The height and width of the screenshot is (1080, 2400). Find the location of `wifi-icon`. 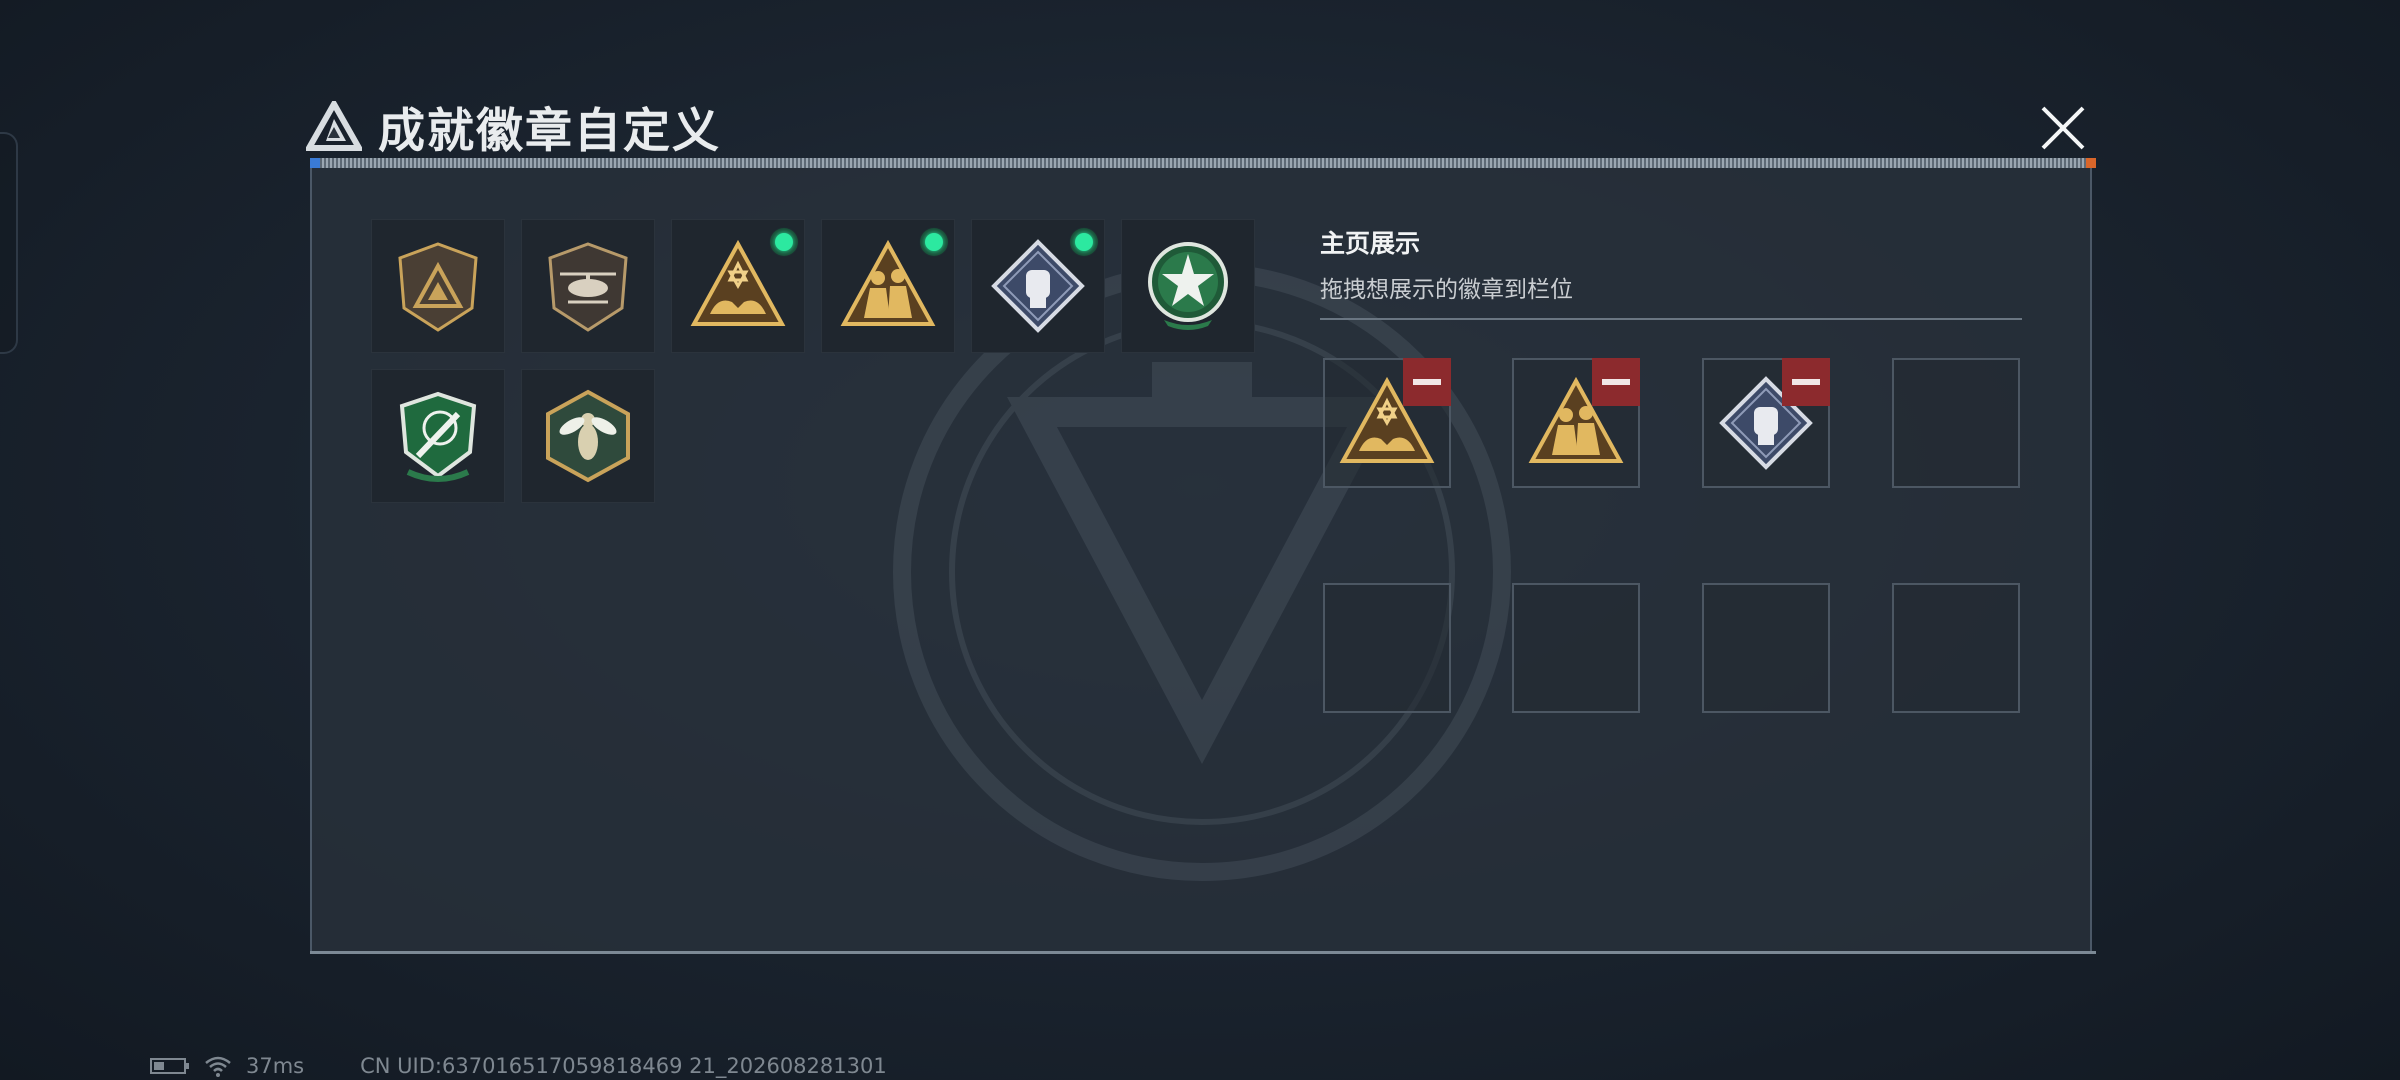

wifi-icon is located at coordinates (218, 1066).